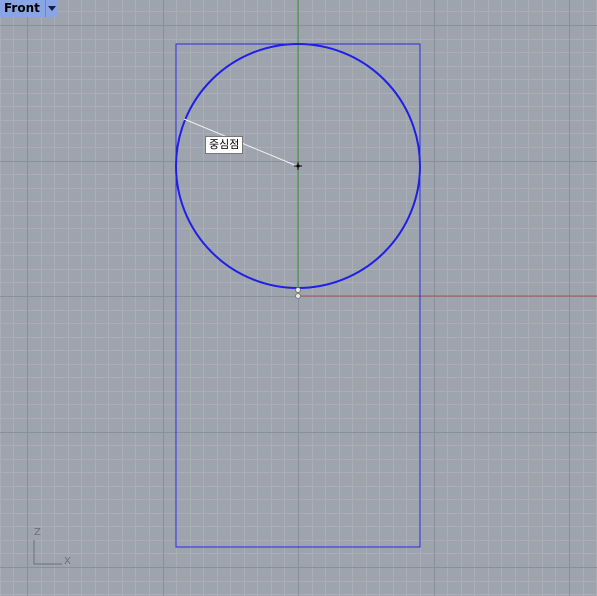 This screenshot has height=596, width=597. Describe the element at coordinates (23, 8) in the screenshot. I see `viewport-title-label: Front` at that location.